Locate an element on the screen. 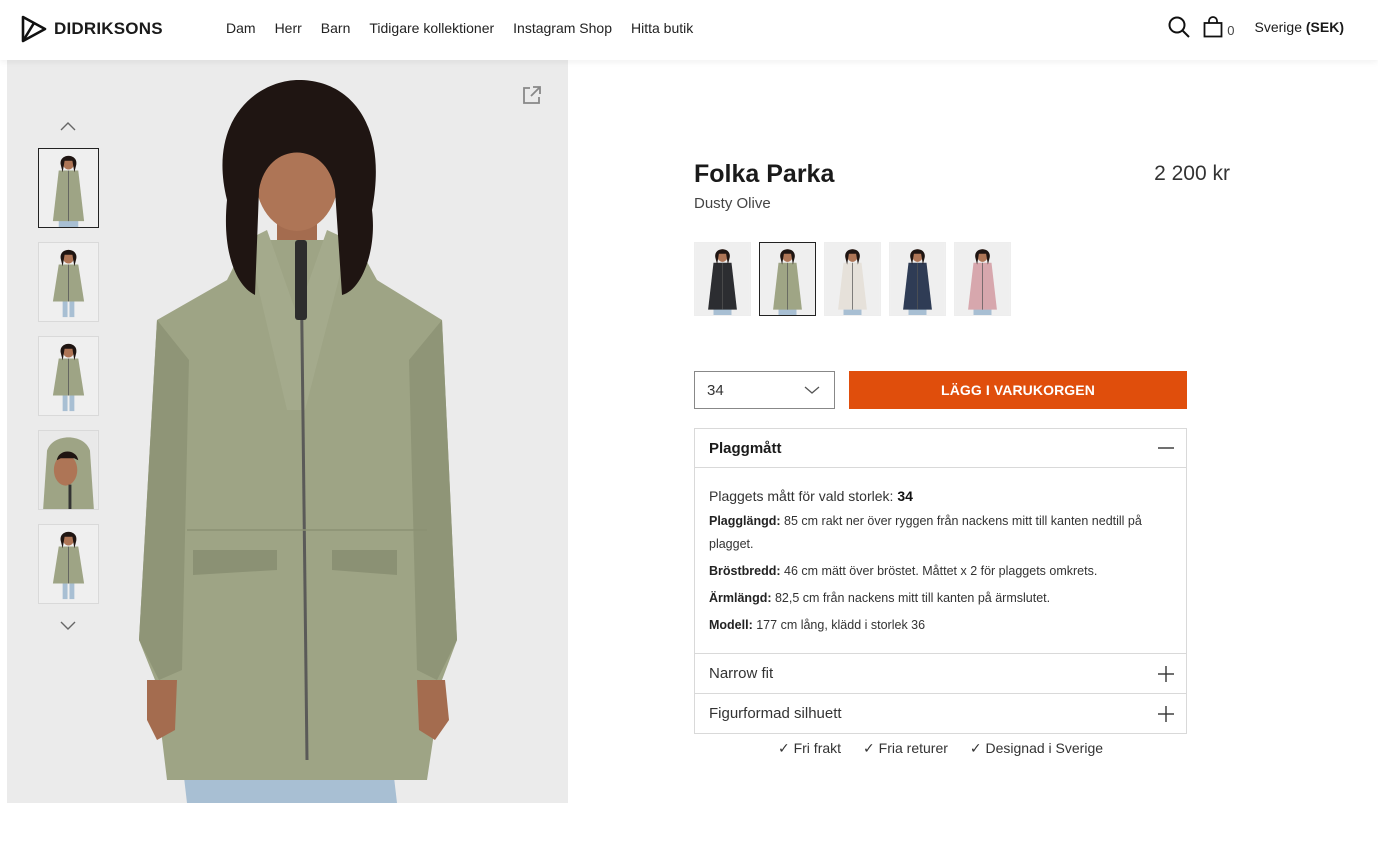 This screenshot has width=1378, height=859. measurement-text: 177 cm lång, klädd i storlek 36 is located at coordinates (841, 625).